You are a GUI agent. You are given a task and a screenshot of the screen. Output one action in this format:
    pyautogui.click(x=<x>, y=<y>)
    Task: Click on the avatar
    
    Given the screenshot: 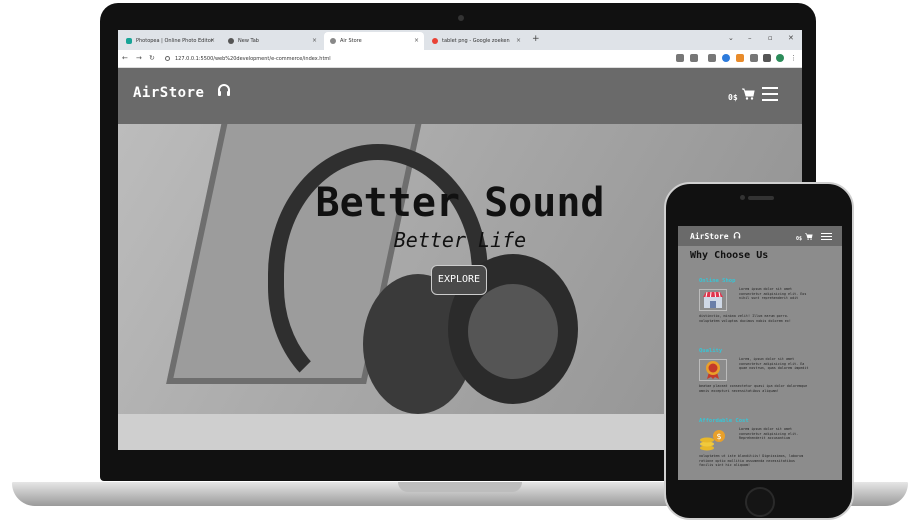 What is the action you would take?
    pyautogui.click(x=780, y=58)
    